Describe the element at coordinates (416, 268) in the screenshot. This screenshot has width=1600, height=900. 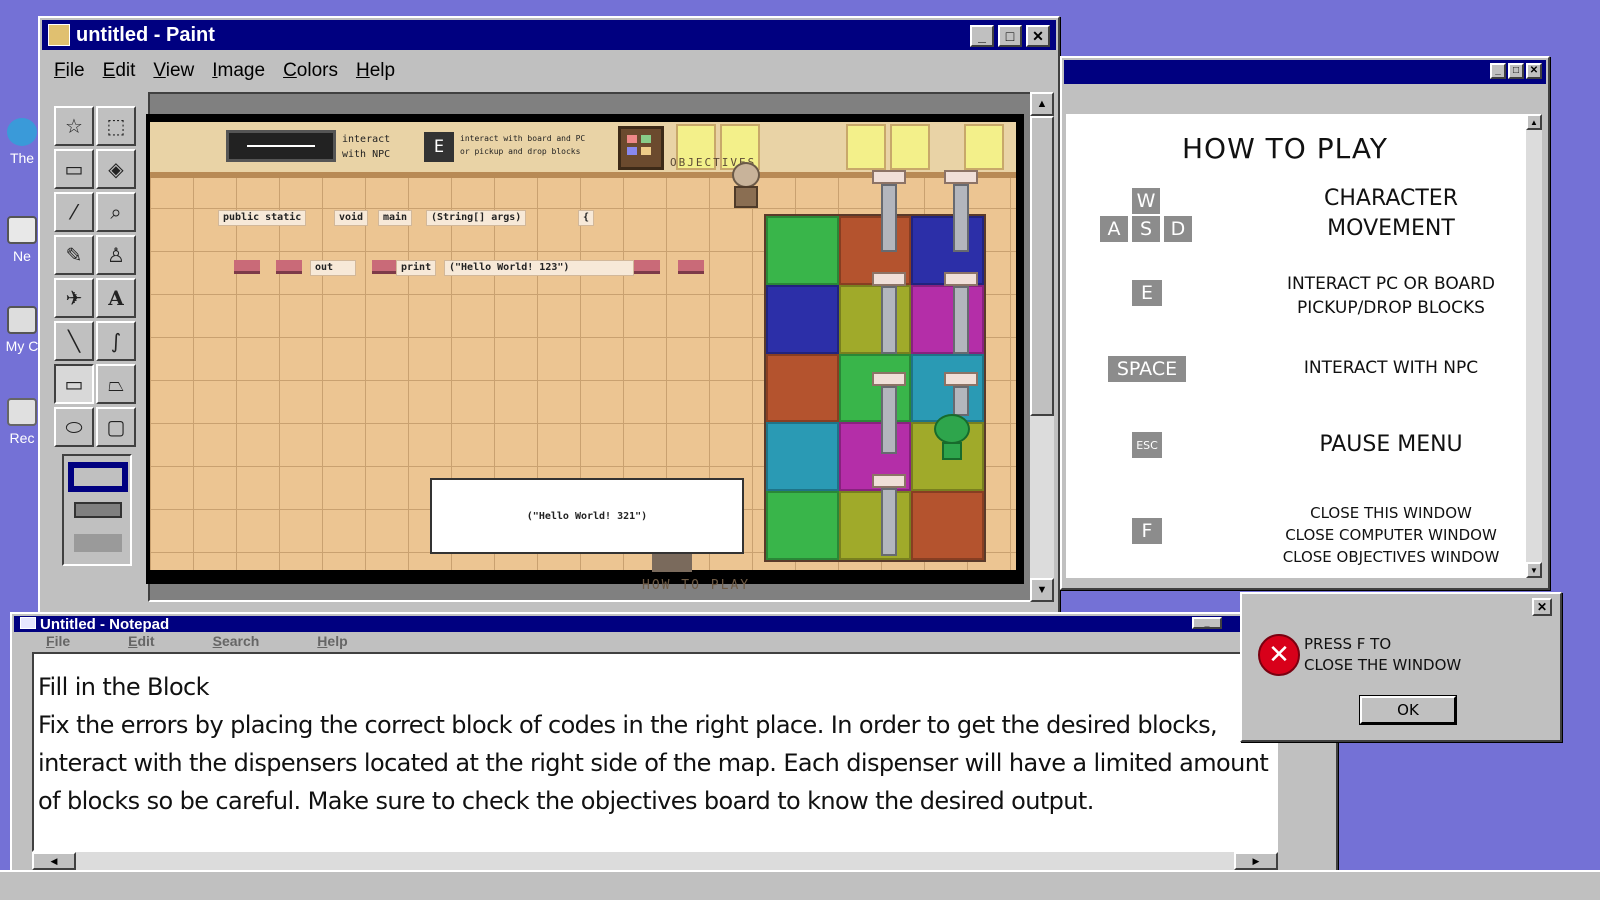
I see `code-block: print` at that location.